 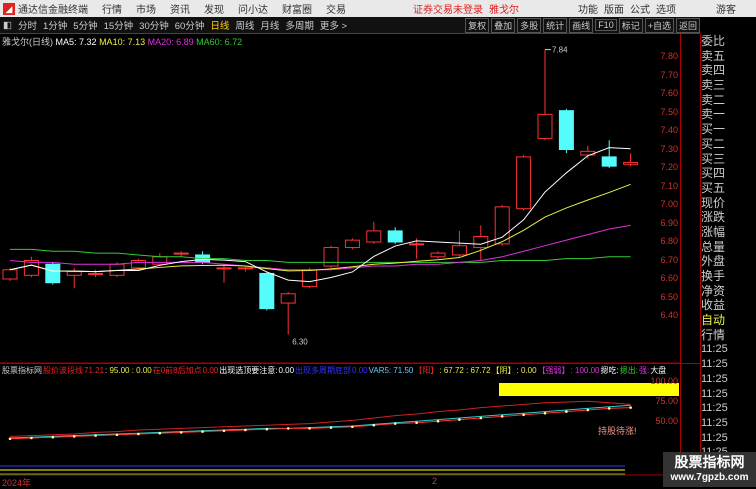 What do you see at coordinates (713, 276) in the screenshot?
I see `quote-row: 换手` at bounding box center [713, 276].